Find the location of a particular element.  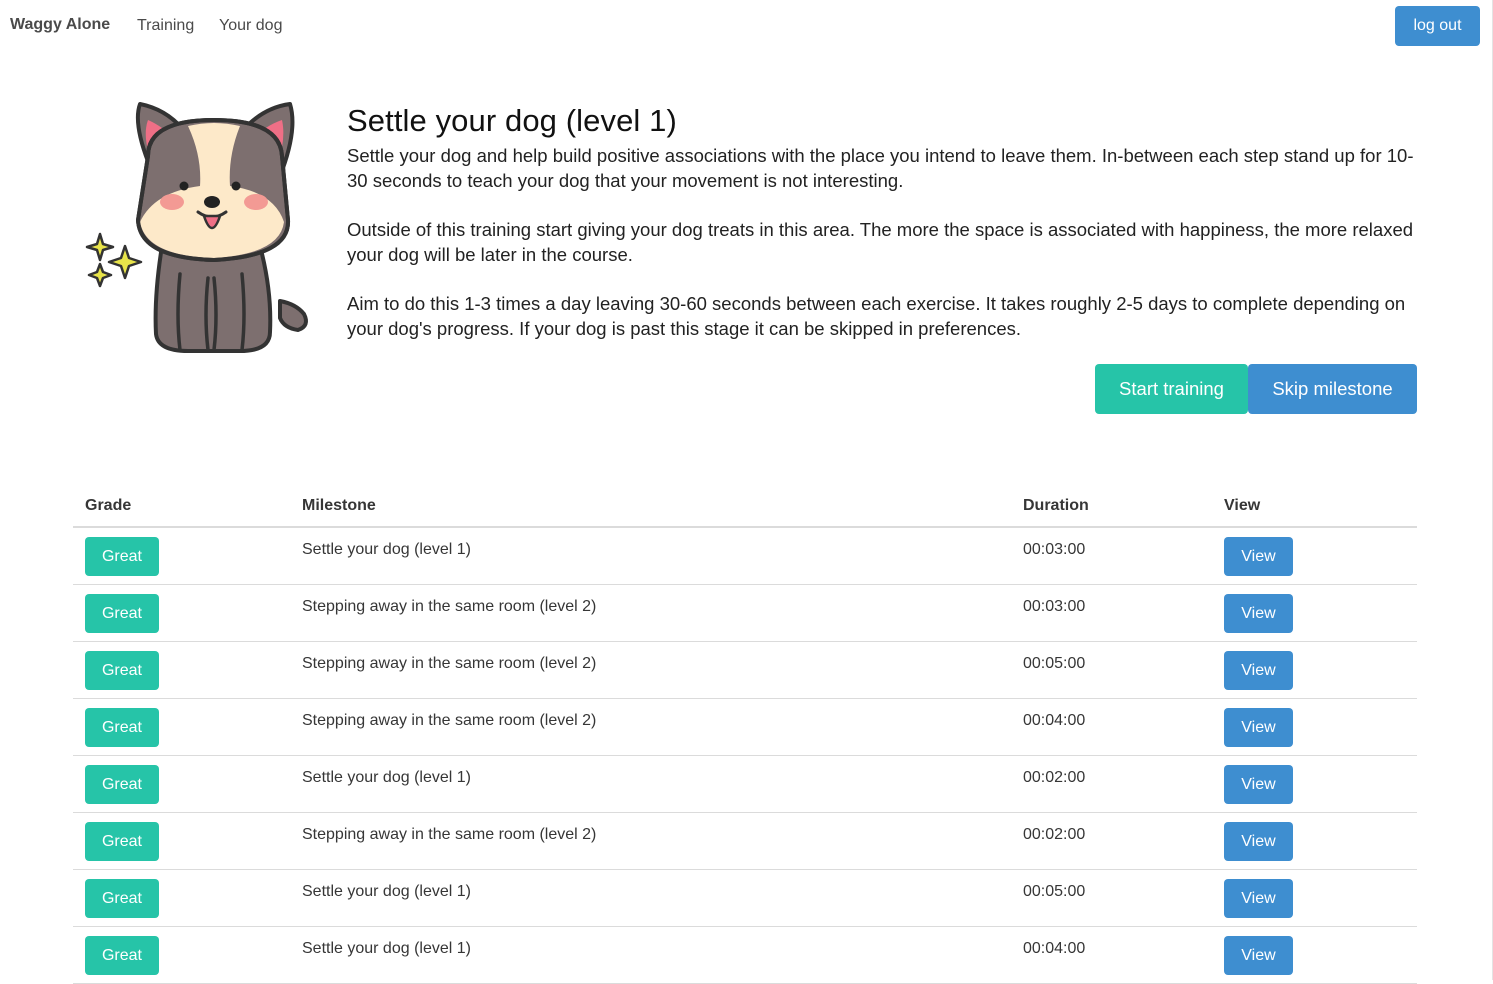

dog-illustration is located at coordinates (196, 227).